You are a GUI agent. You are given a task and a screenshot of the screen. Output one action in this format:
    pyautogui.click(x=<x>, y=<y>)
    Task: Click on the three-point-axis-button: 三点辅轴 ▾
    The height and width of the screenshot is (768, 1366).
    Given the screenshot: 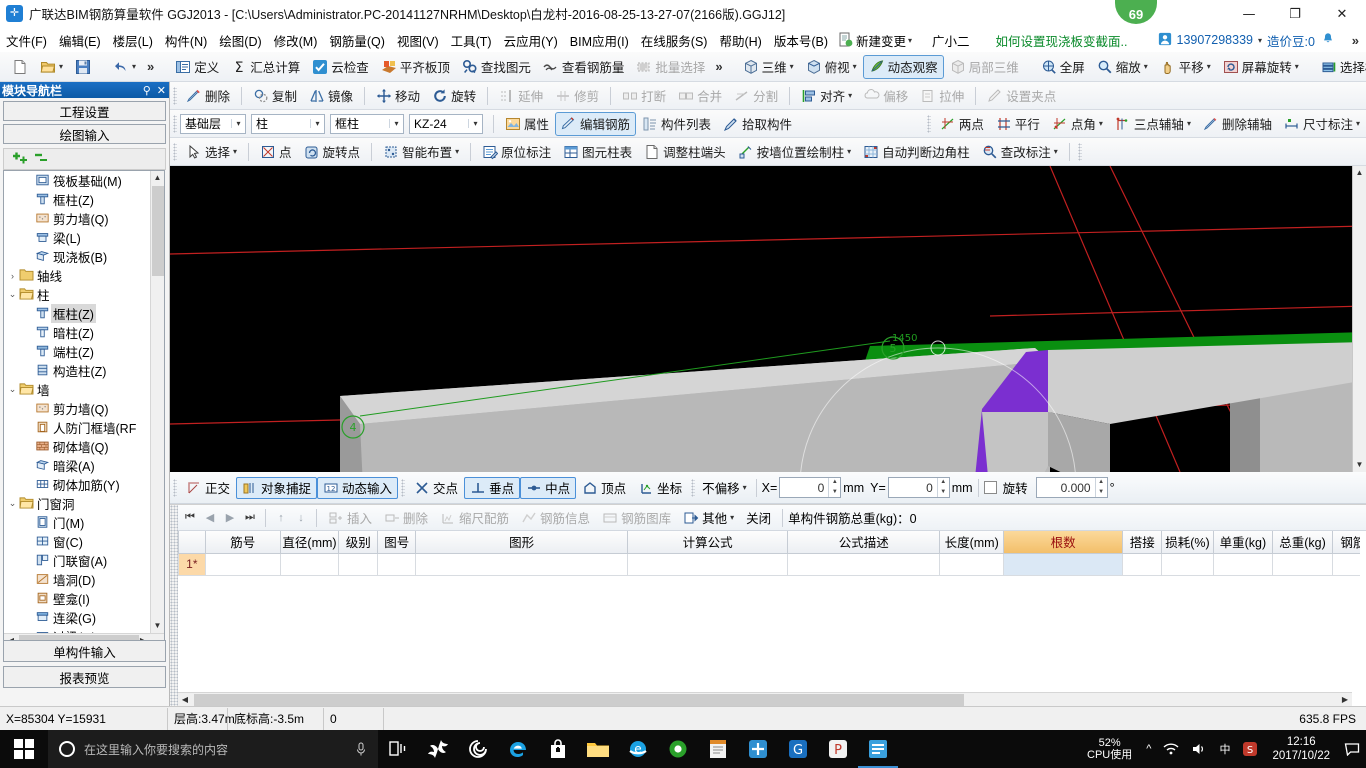 What is the action you would take?
    pyautogui.click(x=1153, y=124)
    